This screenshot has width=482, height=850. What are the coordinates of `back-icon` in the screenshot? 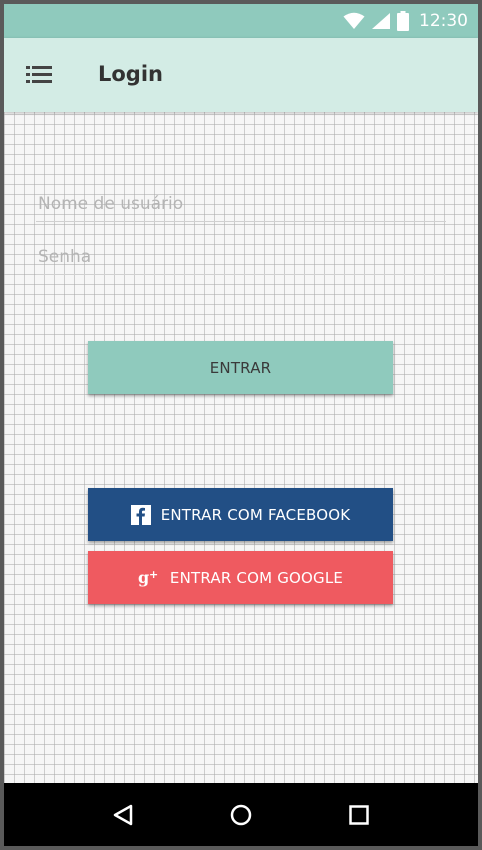 It's located at (123, 815).